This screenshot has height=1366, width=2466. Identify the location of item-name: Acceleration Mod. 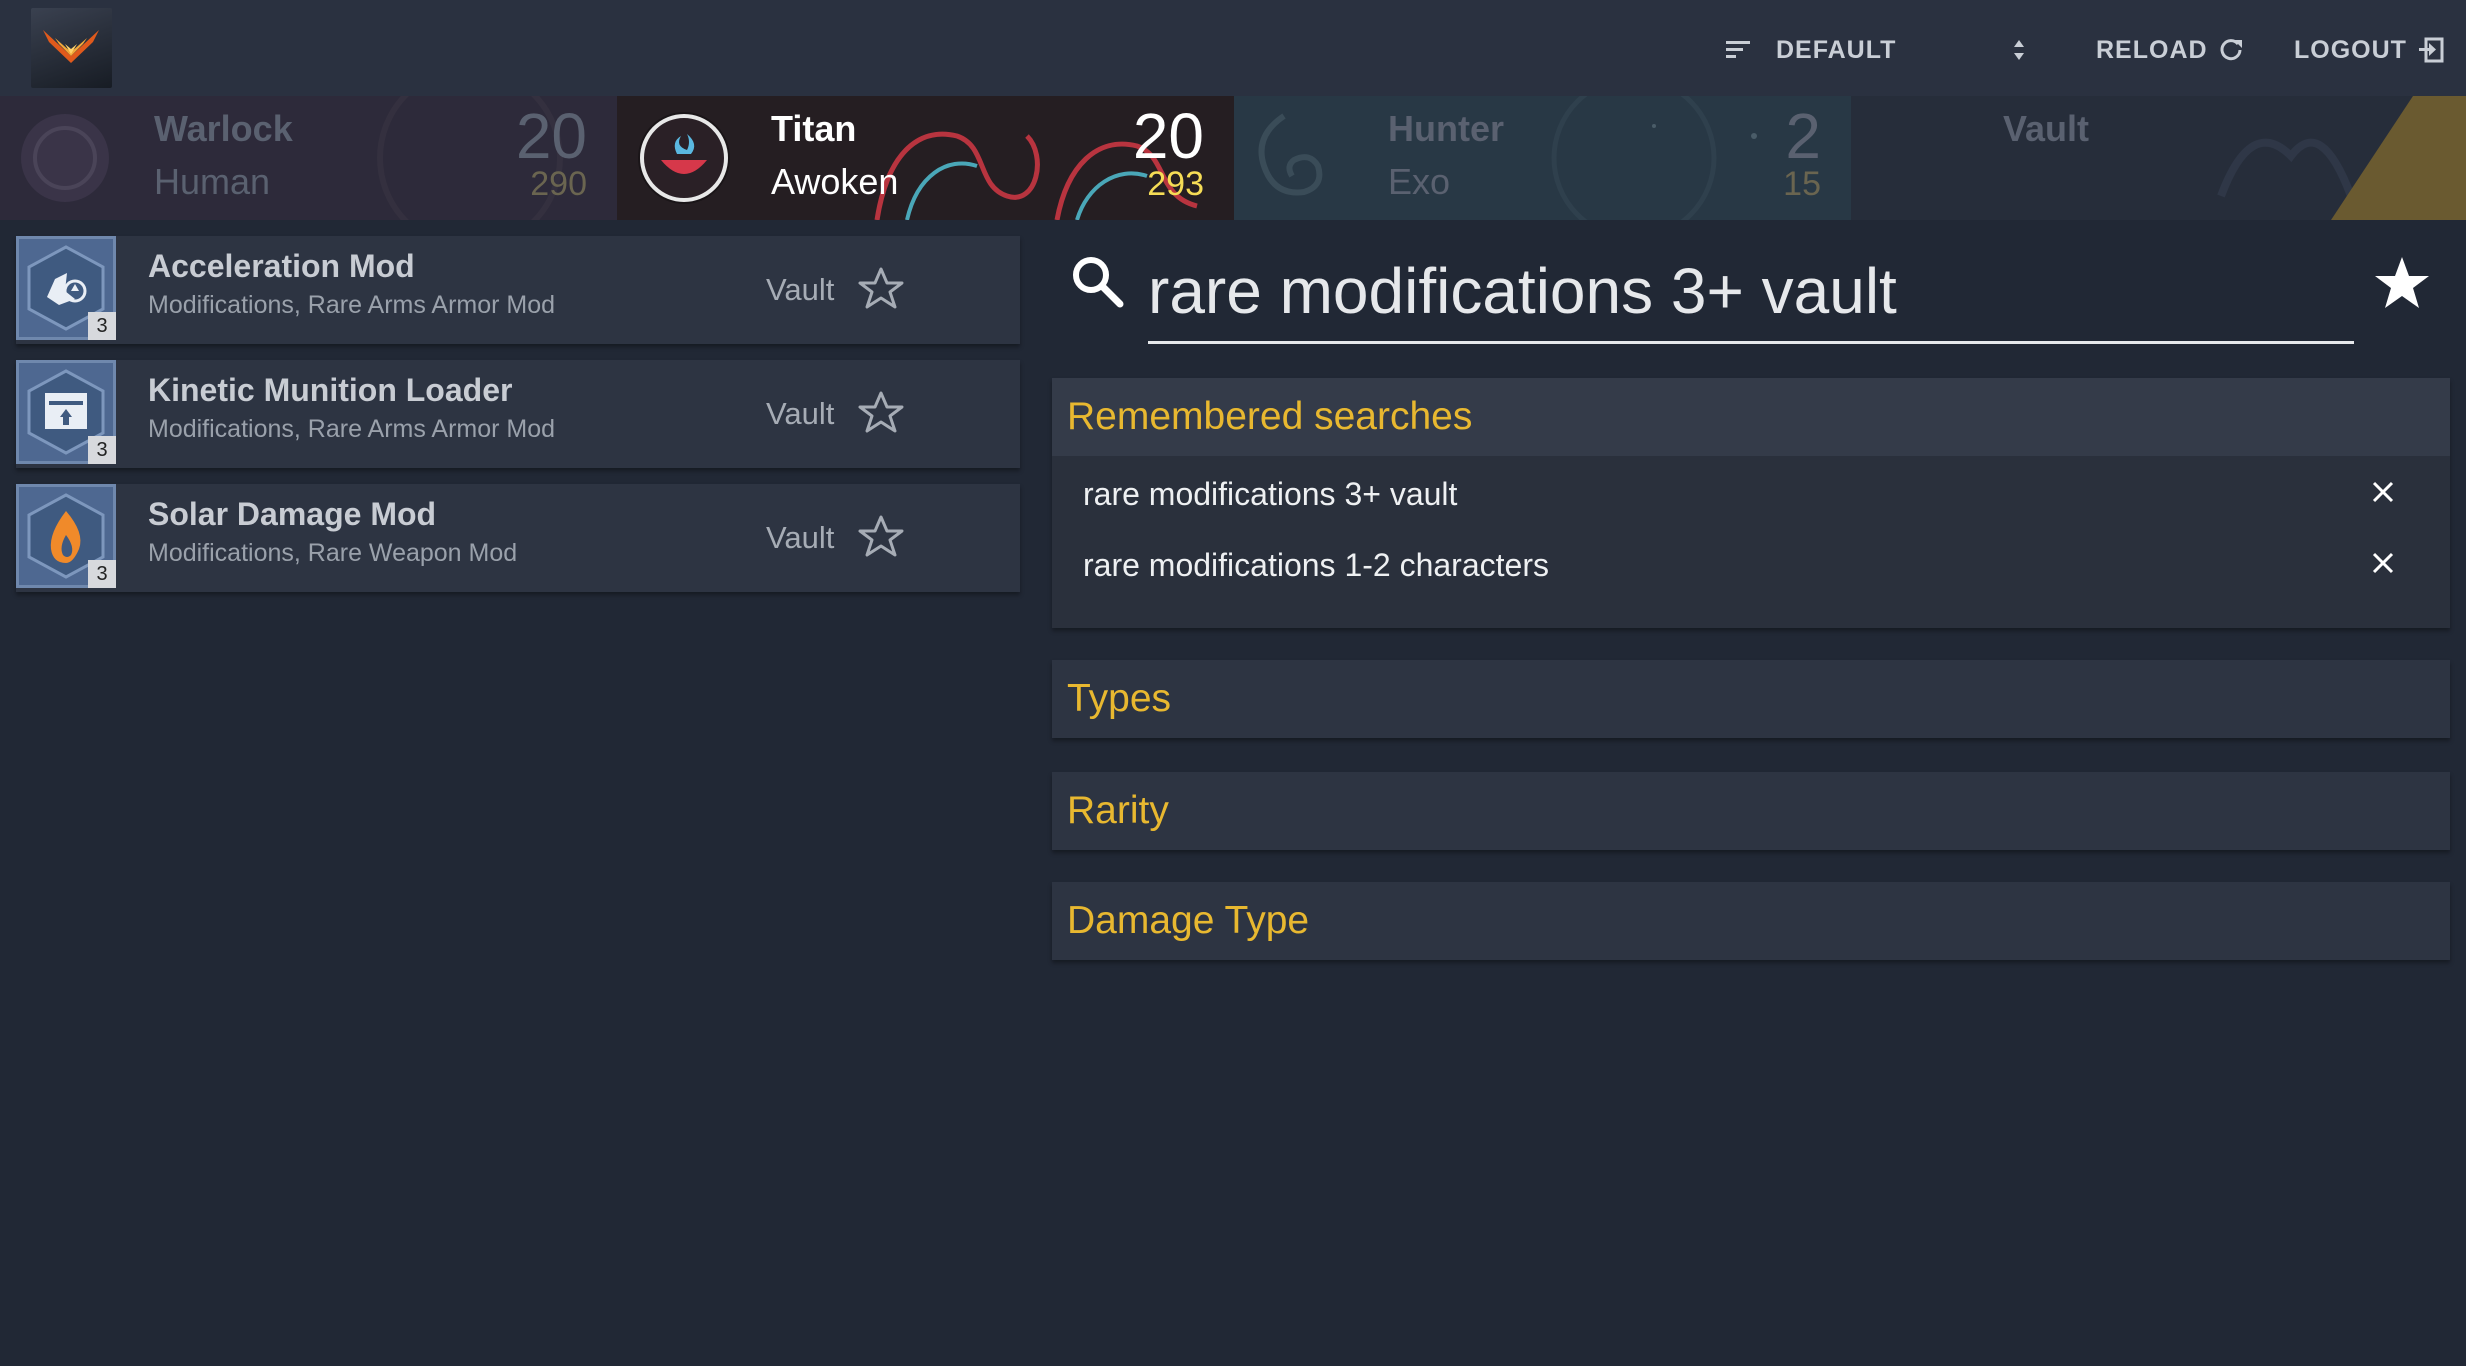
(281, 266).